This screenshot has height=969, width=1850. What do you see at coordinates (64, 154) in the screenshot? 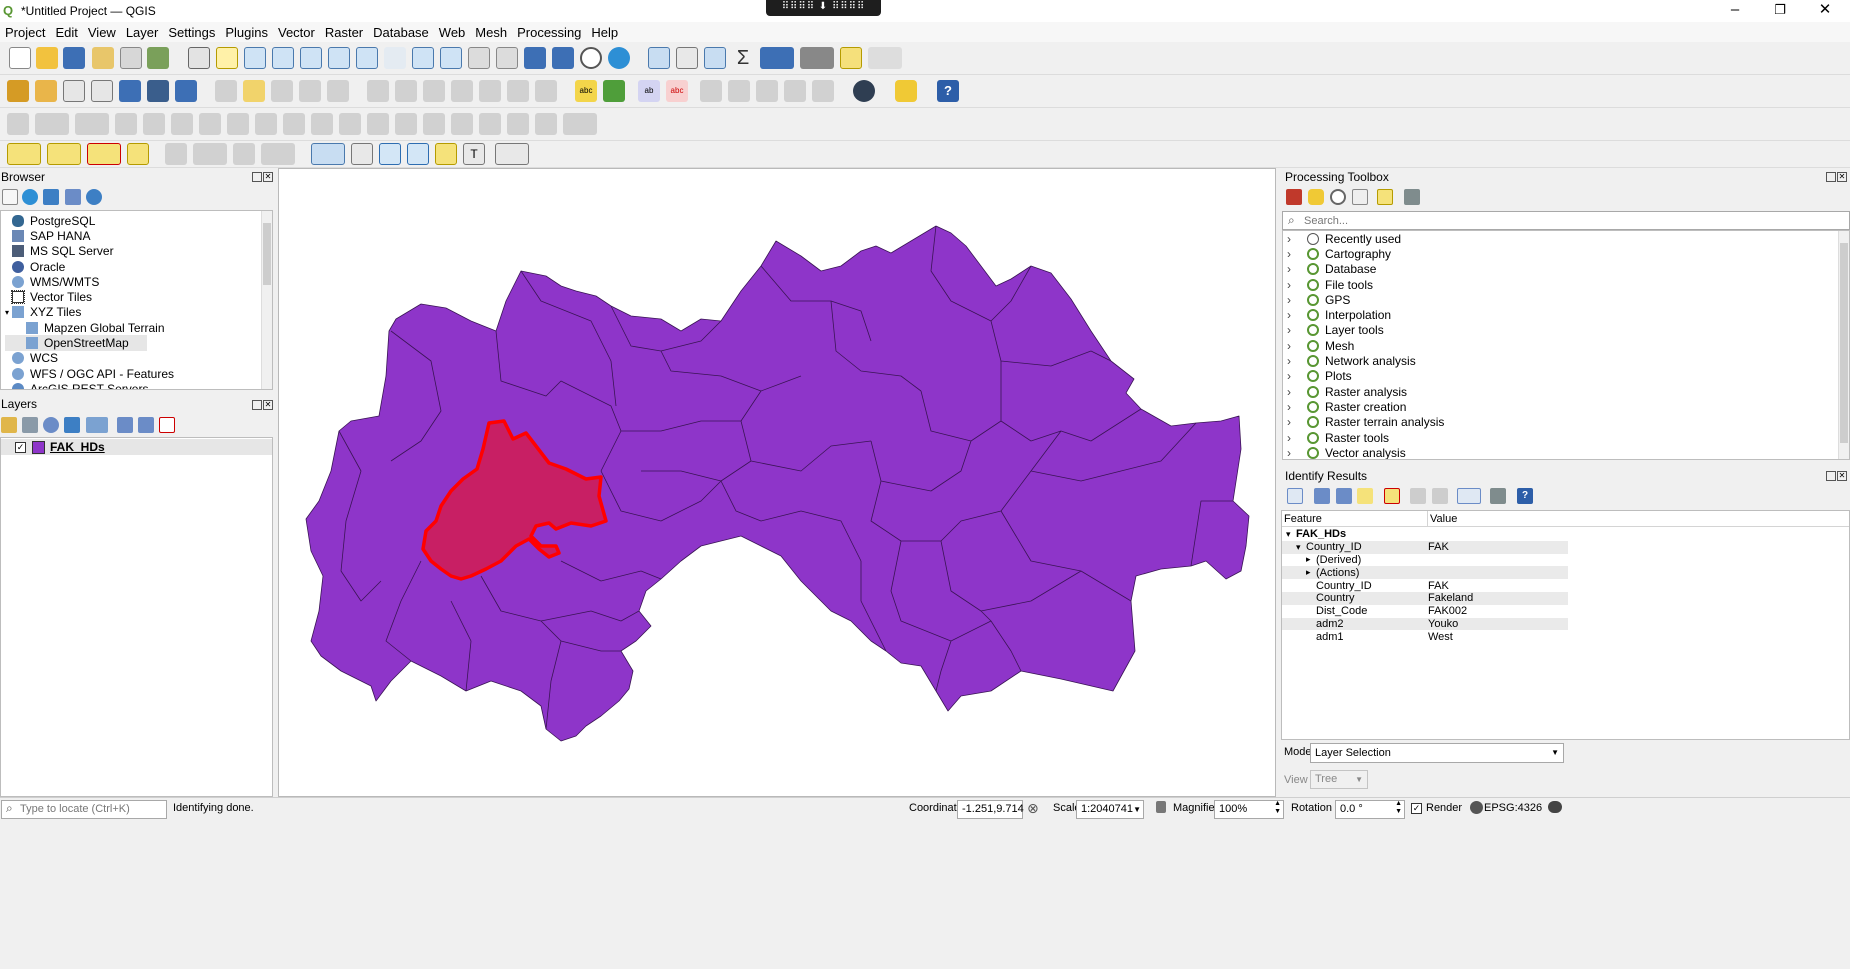
I see `select-by-value-icon` at bounding box center [64, 154].